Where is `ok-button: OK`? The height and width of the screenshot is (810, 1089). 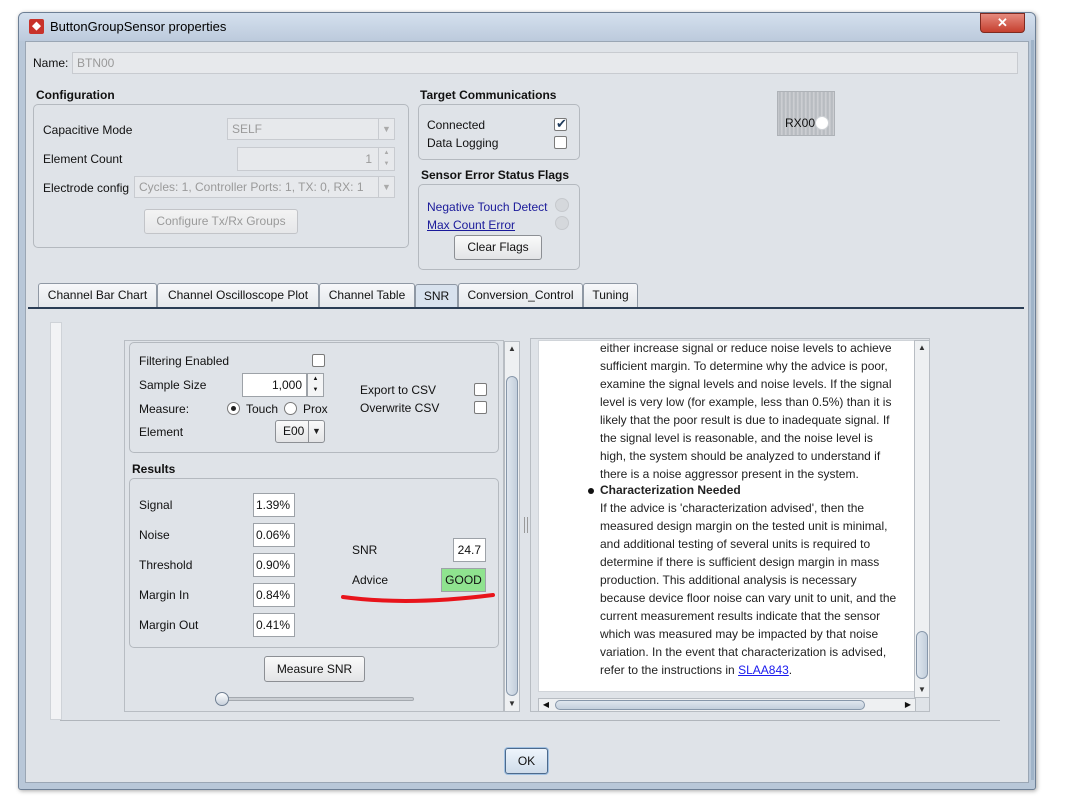 ok-button: OK is located at coordinates (526, 761).